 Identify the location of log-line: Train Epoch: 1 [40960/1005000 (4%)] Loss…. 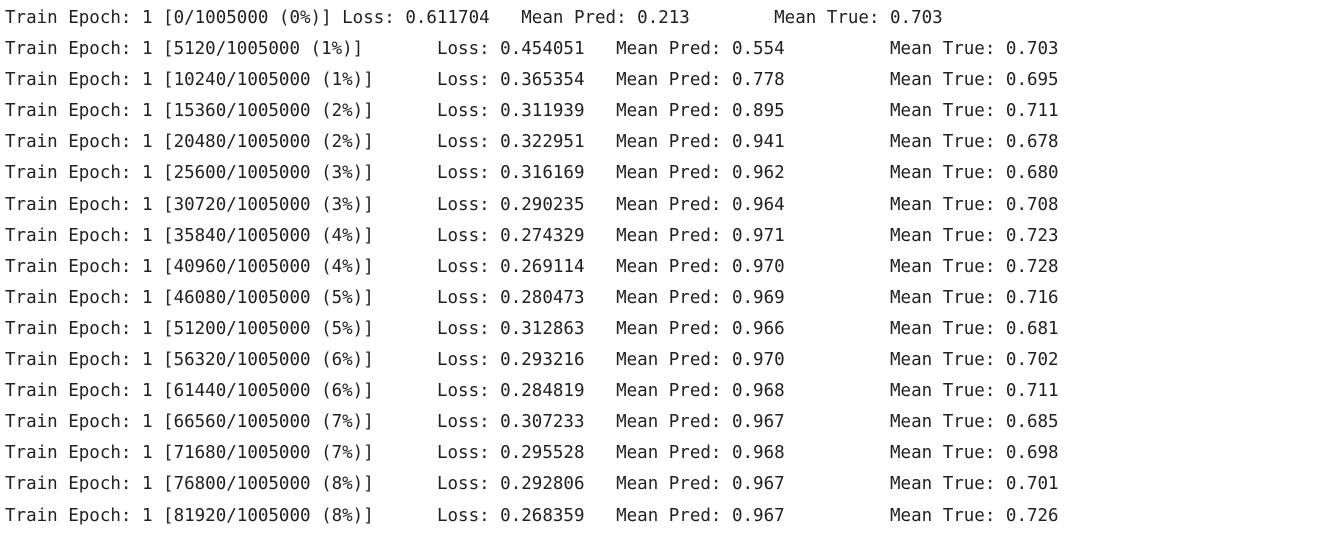
(532, 266).